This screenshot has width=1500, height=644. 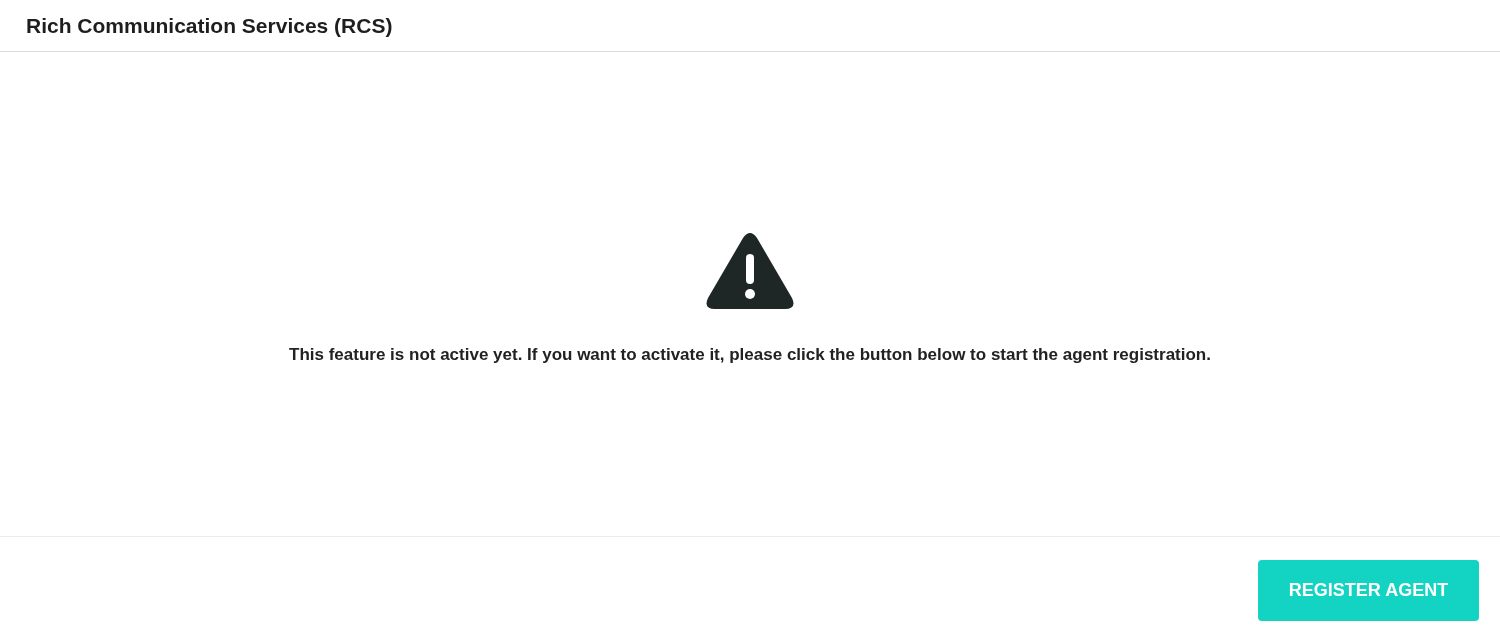 What do you see at coordinates (1368, 590) in the screenshot?
I see `register-agent-button: REGISTER AGENT` at bounding box center [1368, 590].